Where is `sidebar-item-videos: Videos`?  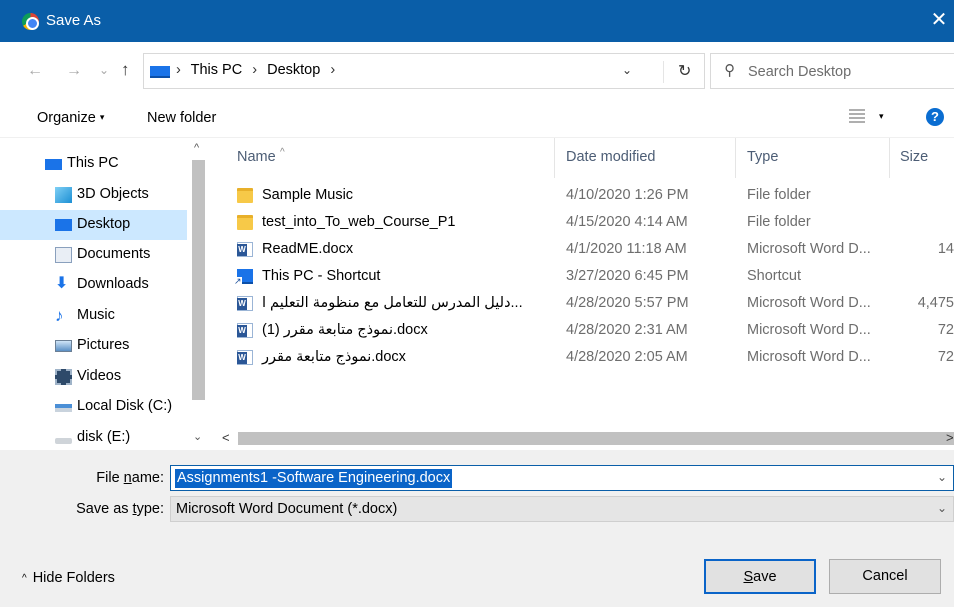 sidebar-item-videos: Videos is located at coordinates (93, 377).